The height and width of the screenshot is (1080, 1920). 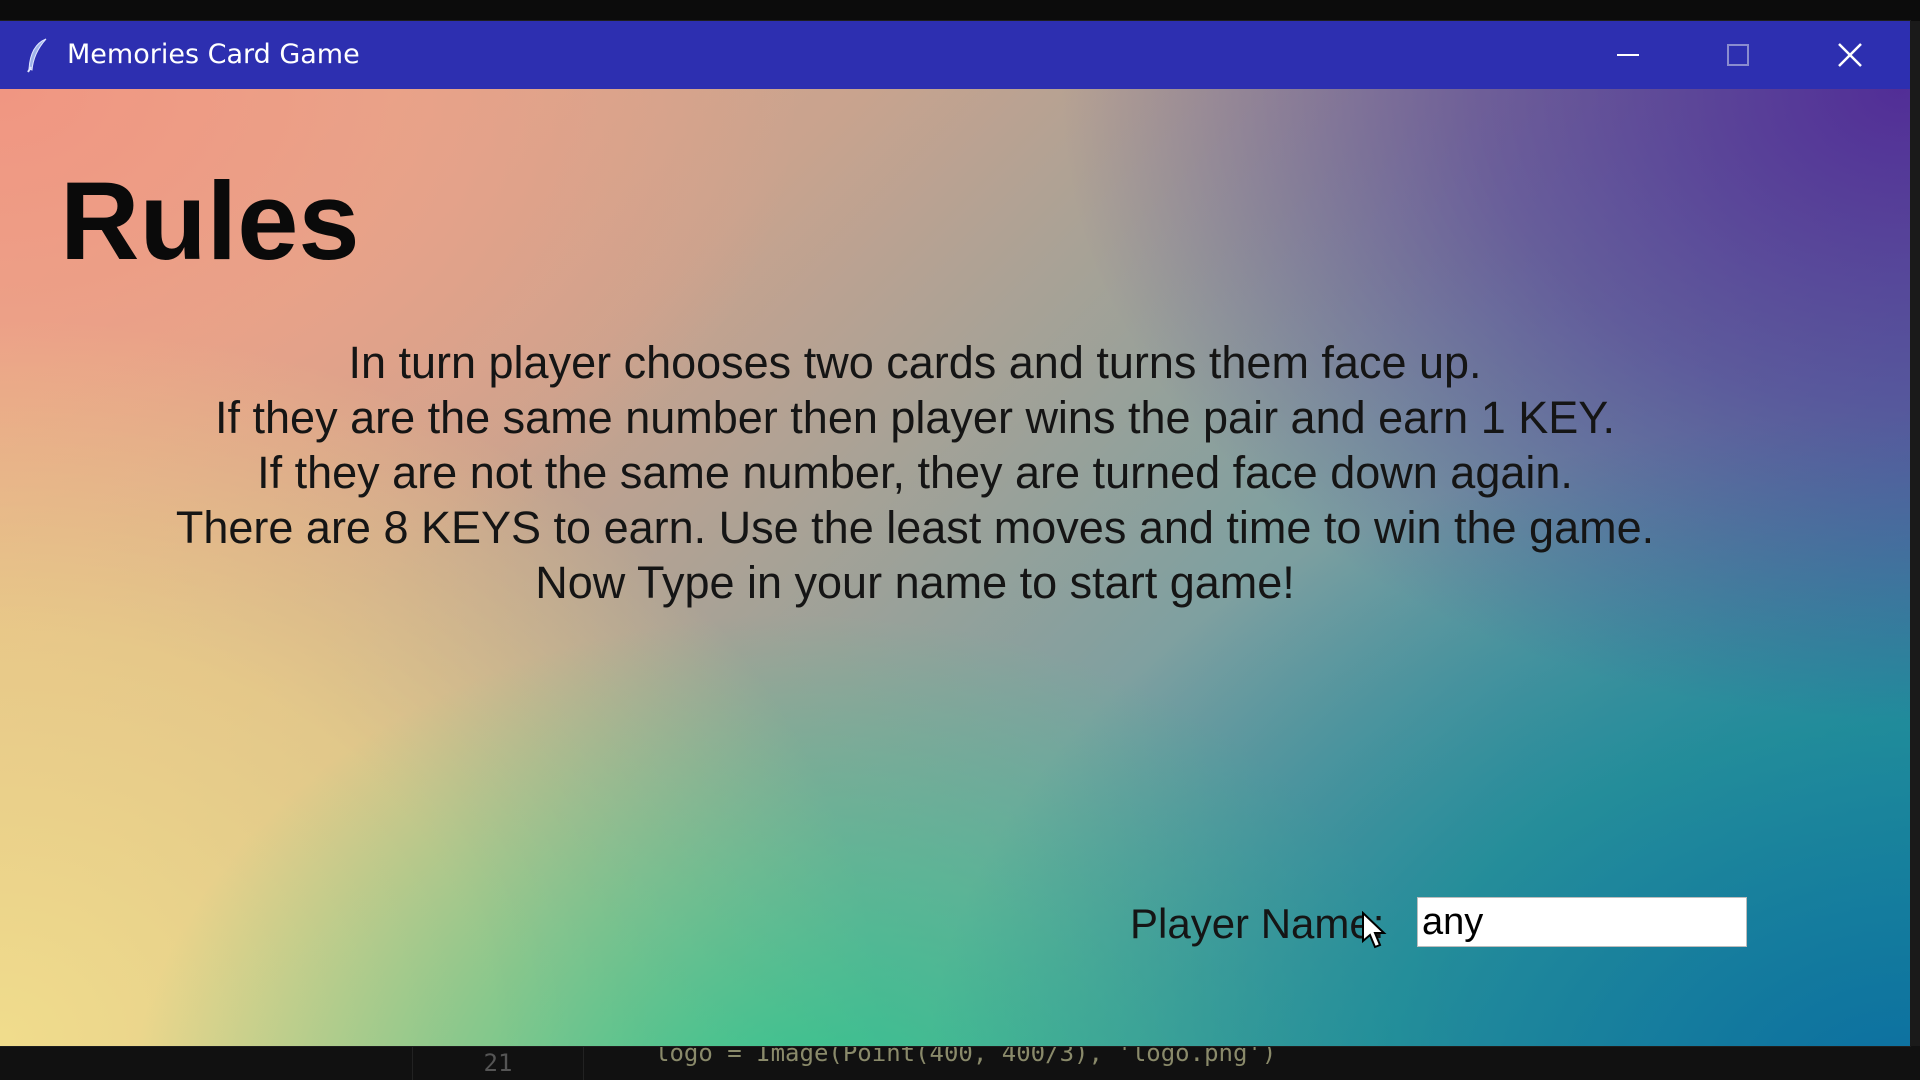 I want to click on mouse-pointer-icon, so click(x=1374, y=930).